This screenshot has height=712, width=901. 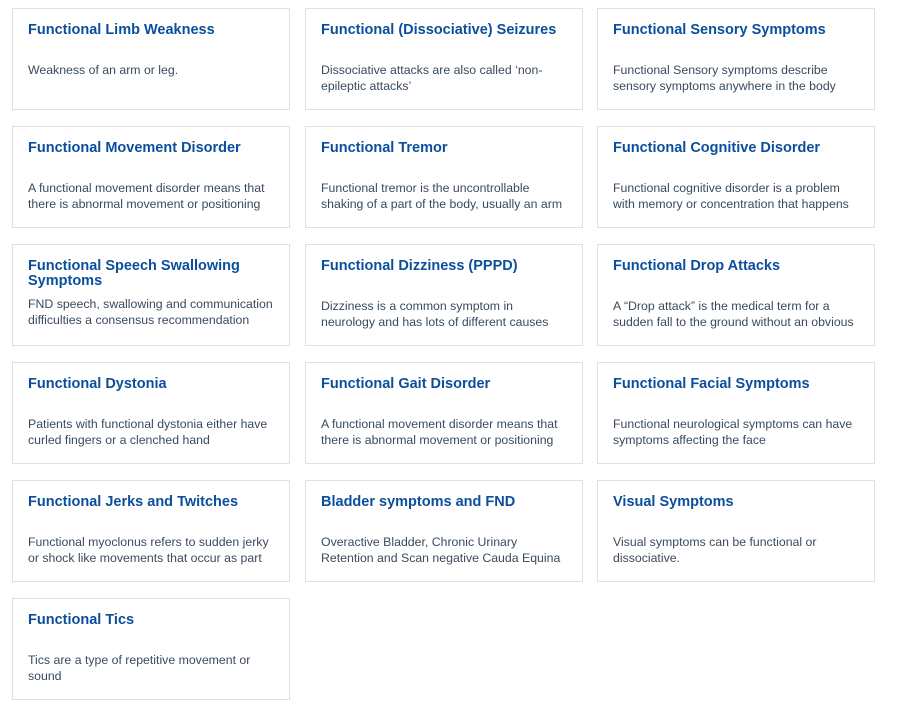 What do you see at coordinates (151, 510) in the screenshot?
I see `card-title: Functional Jerks and Twitches` at bounding box center [151, 510].